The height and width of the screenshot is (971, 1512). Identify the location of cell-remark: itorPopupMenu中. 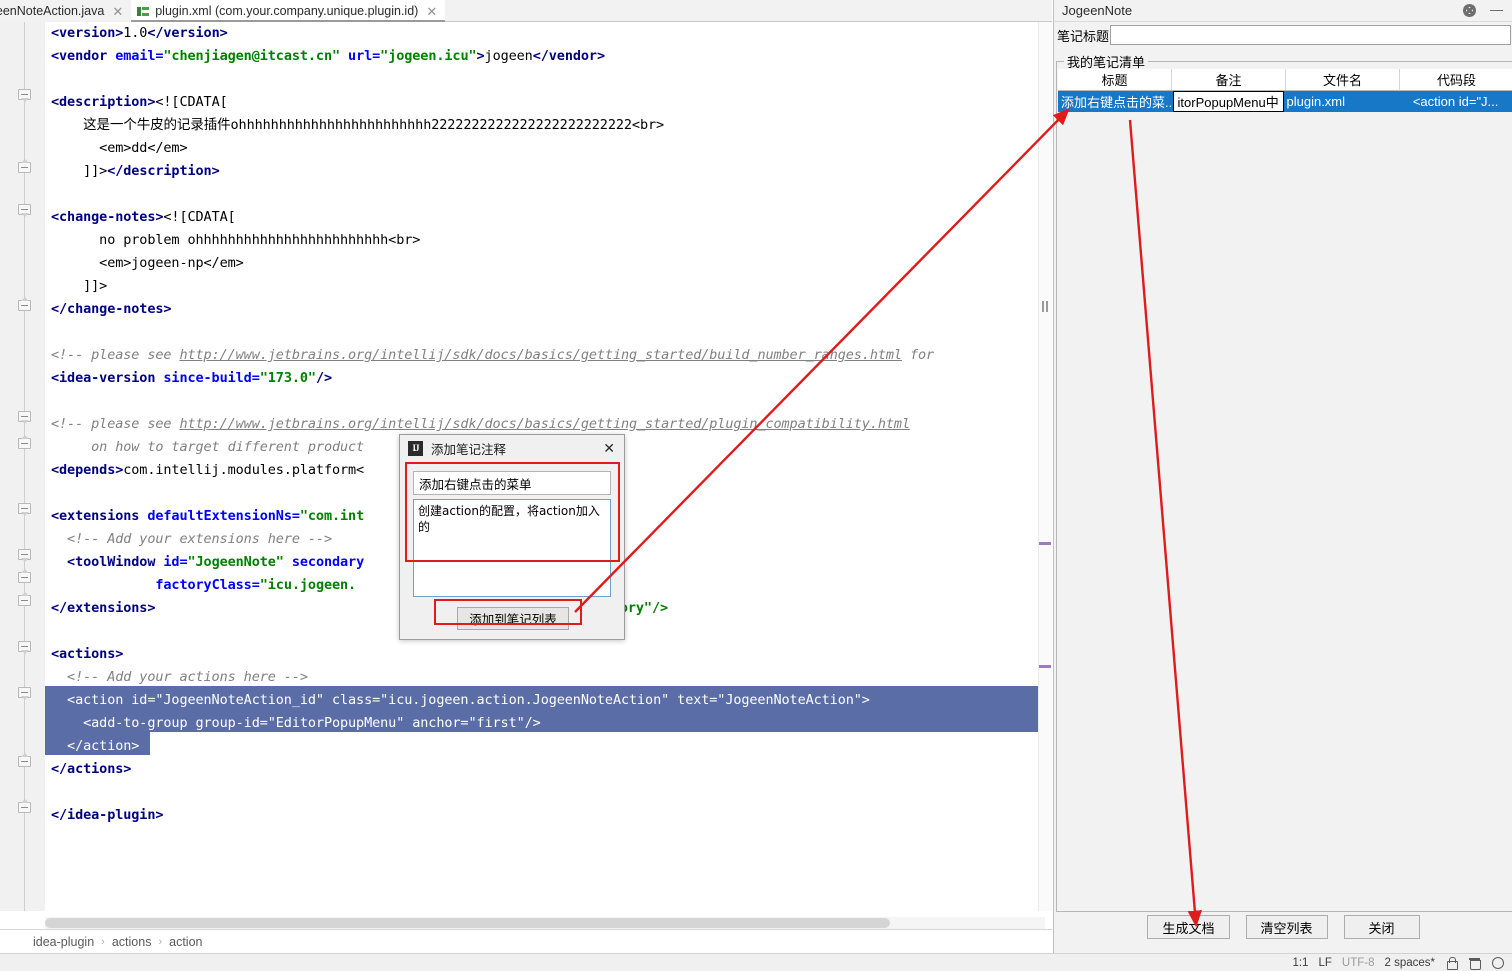
(1228, 101).